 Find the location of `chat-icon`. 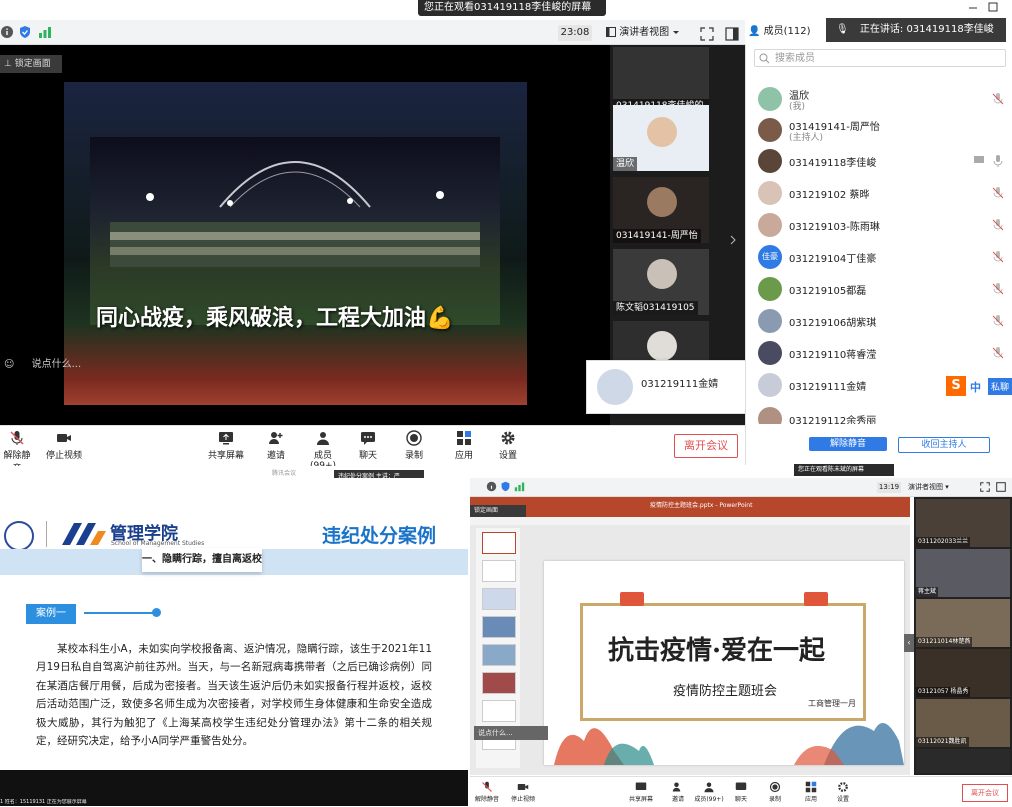

chat-icon is located at coordinates (741, 787).